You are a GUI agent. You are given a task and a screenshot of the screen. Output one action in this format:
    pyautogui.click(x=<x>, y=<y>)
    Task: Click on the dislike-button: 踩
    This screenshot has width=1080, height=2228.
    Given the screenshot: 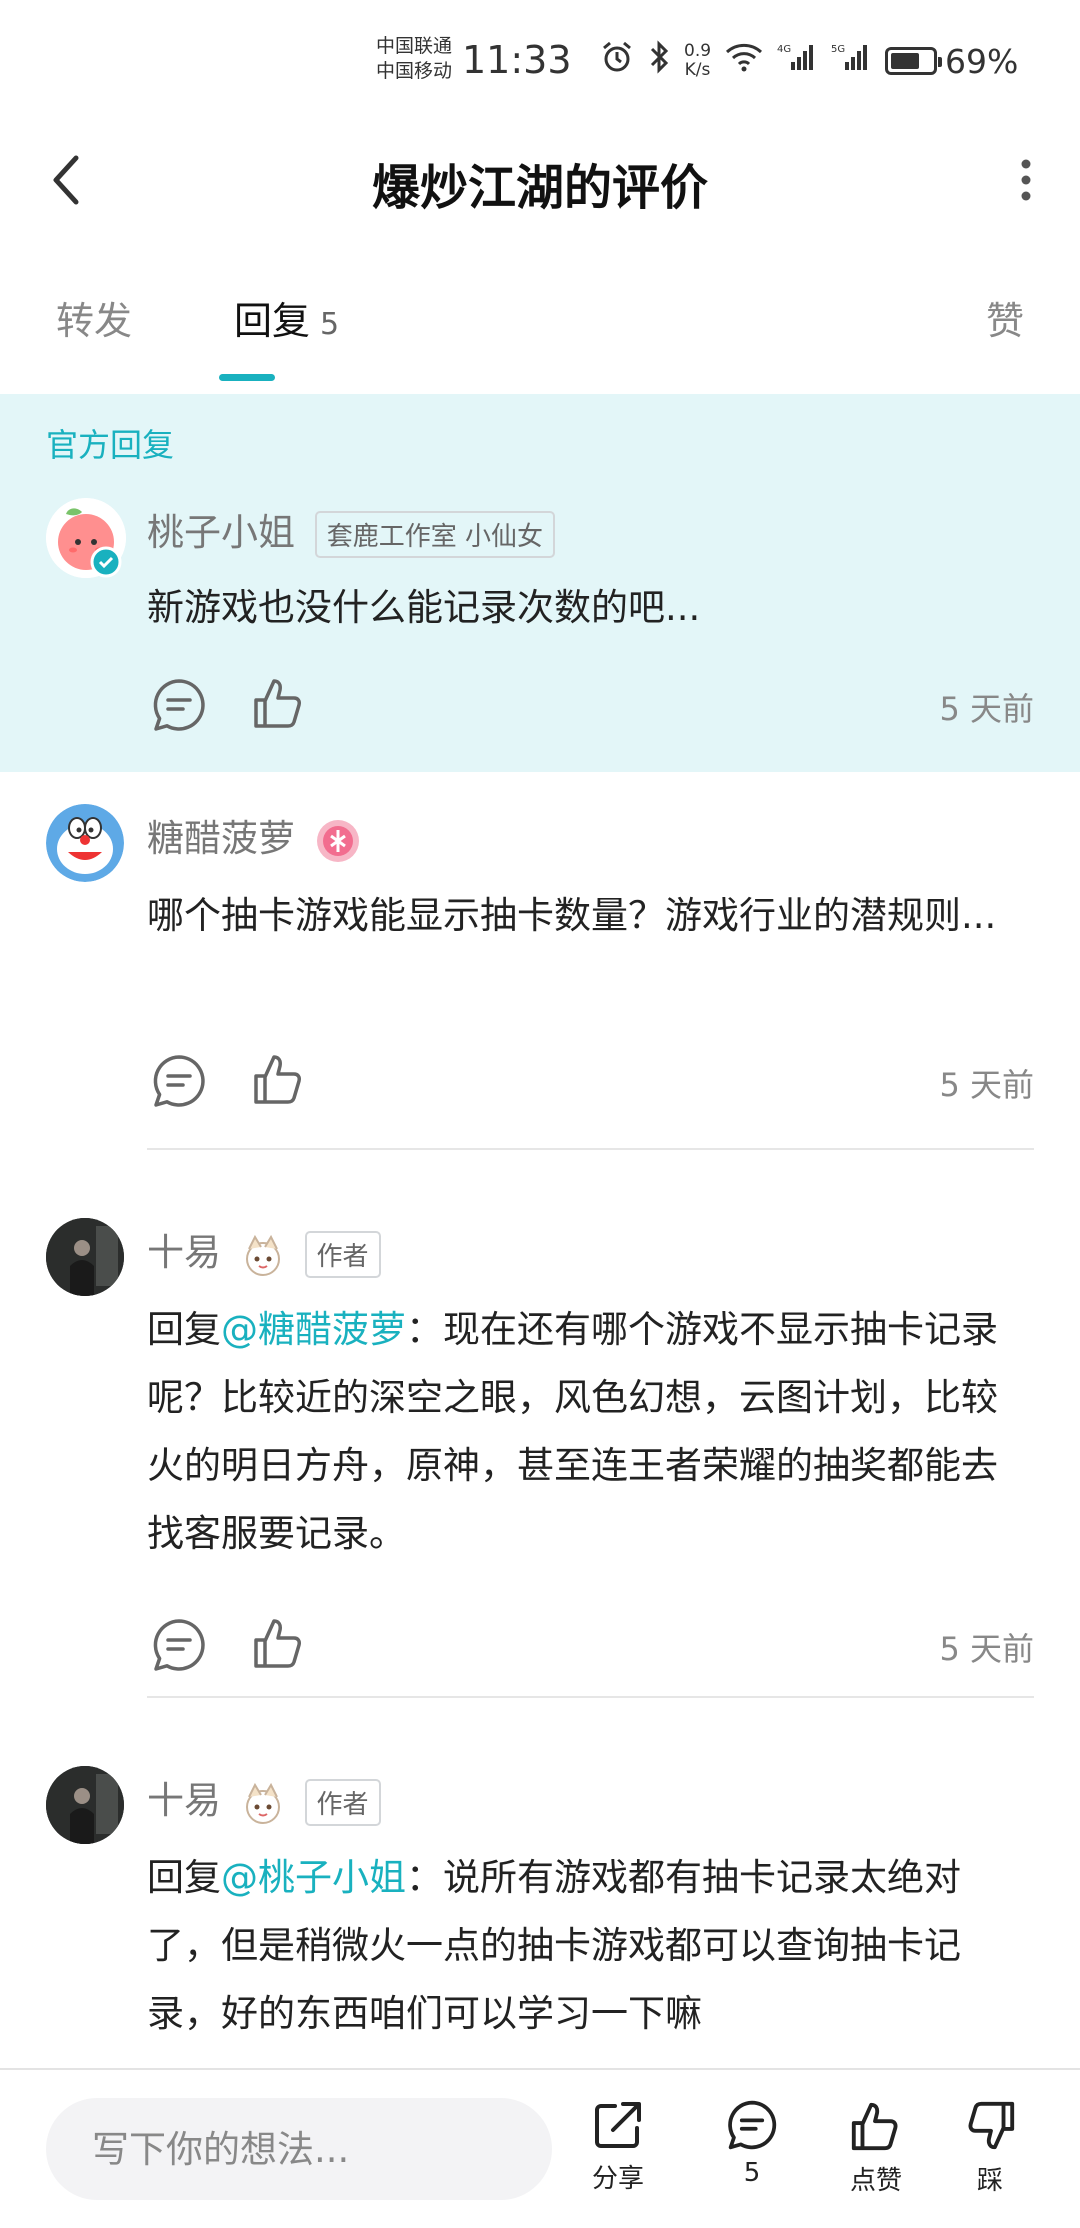 What is the action you would take?
    pyautogui.click(x=990, y=2147)
    